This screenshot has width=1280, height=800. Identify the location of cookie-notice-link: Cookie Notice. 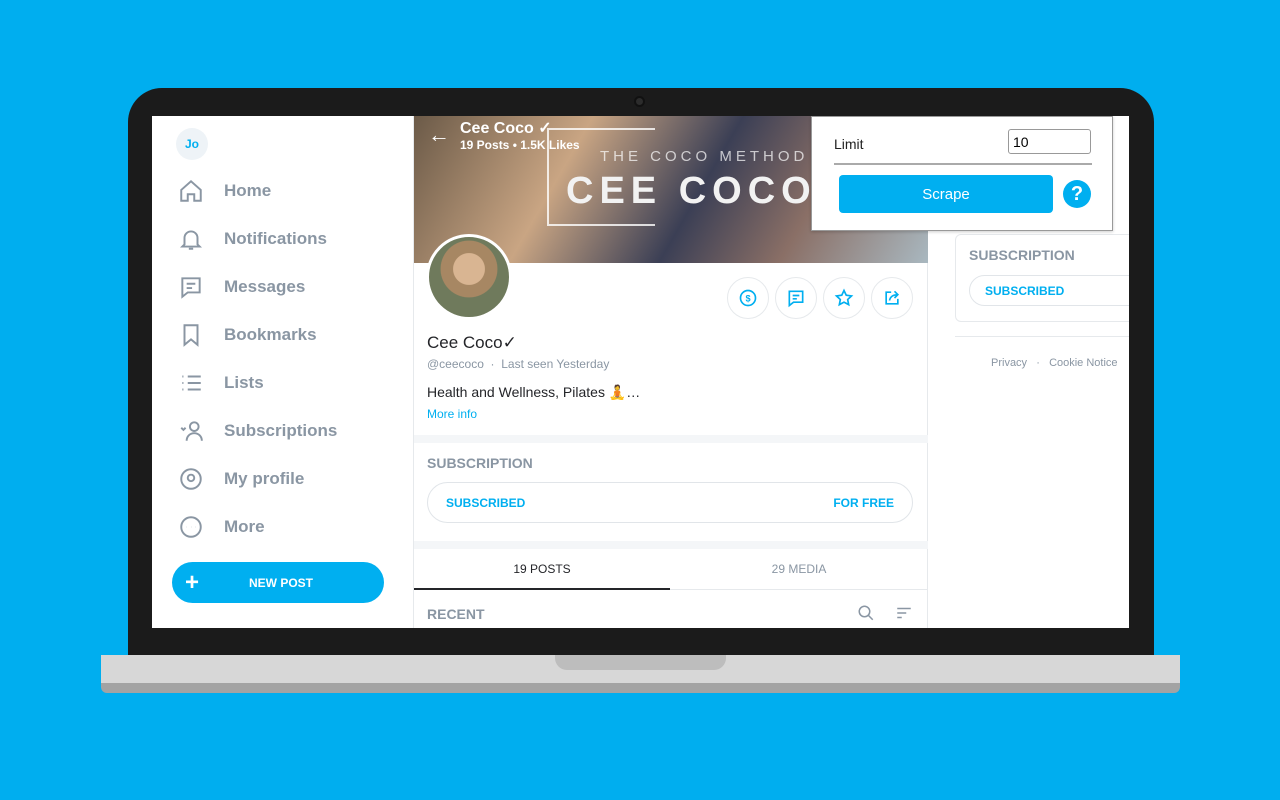
(1083, 363).